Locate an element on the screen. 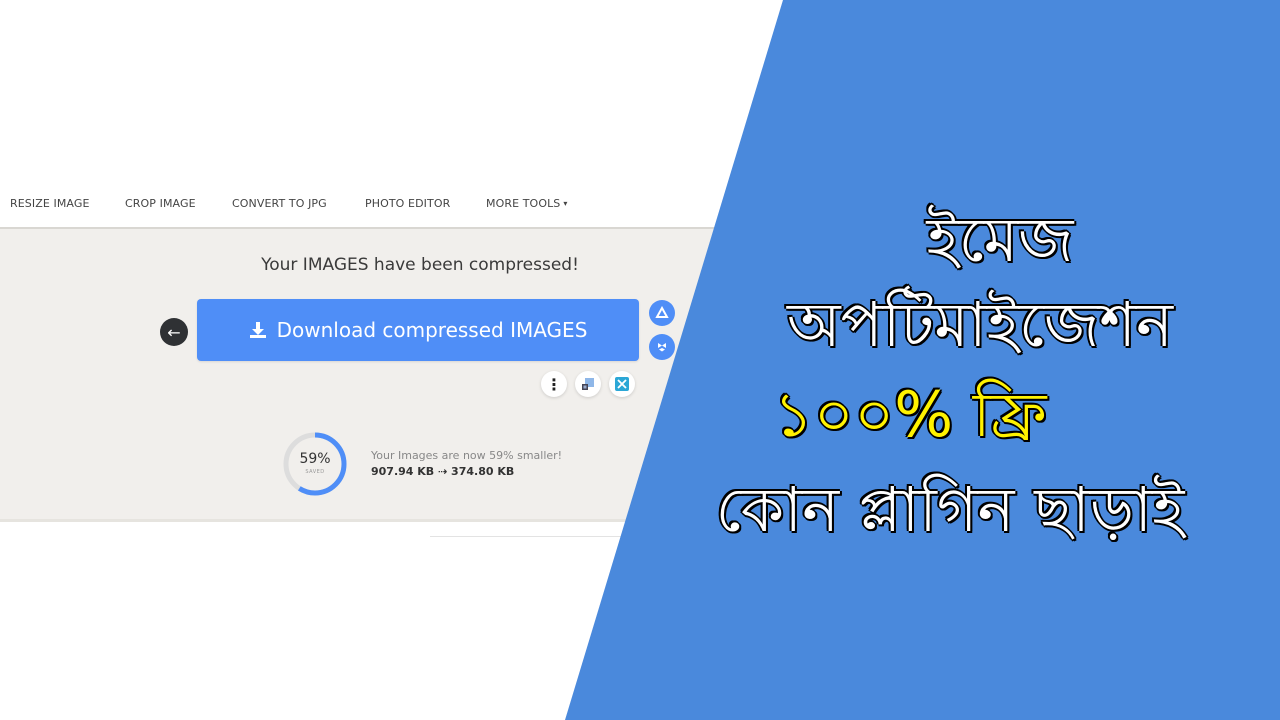  qr-share-button is located at coordinates (588, 384).